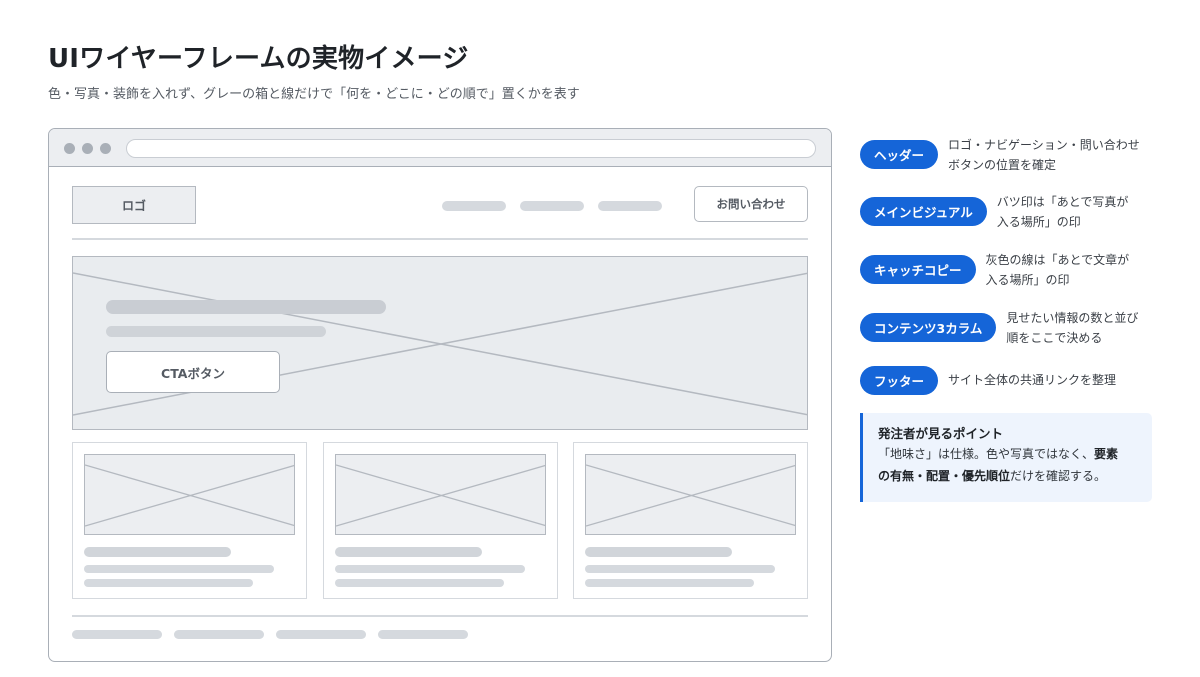 This screenshot has width=1200, height=677. I want to click on cta-button-placeholder: CTAボタン, so click(193, 372).